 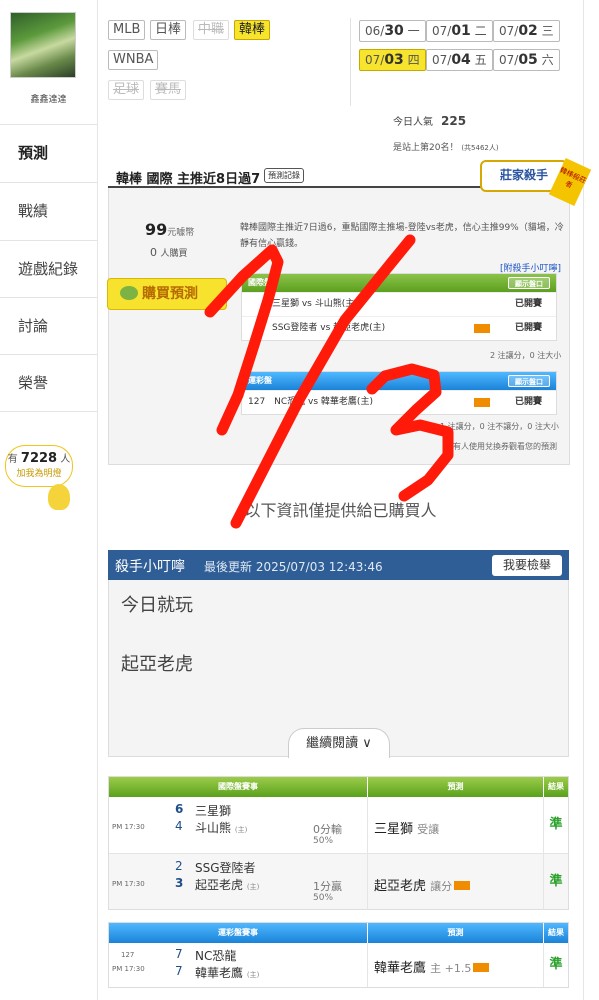 What do you see at coordinates (480, 60) in the screenshot?
I see `date-weekday: 五` at bounding box center [480, 60].